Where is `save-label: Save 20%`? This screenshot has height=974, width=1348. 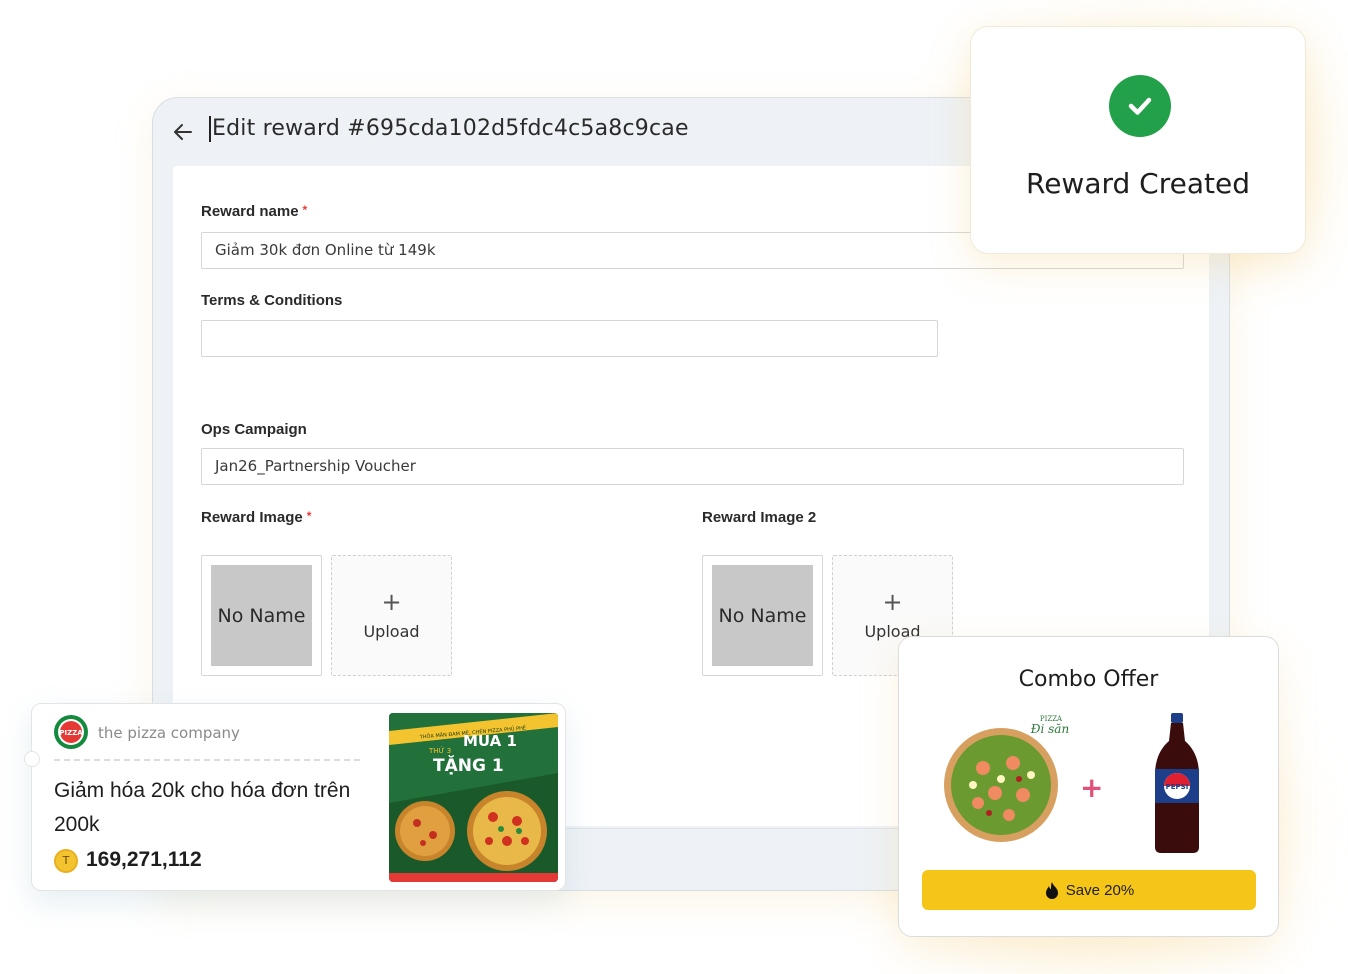
save-label: Save 20% is located at coordinates (1100, 890).